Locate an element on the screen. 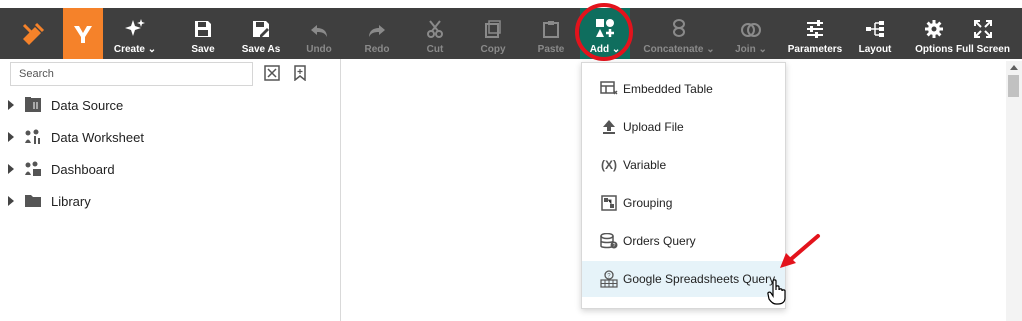 This screenshot has height=321, width=1022. menu-item-label: Upload File is located at coordinates (653, 127).